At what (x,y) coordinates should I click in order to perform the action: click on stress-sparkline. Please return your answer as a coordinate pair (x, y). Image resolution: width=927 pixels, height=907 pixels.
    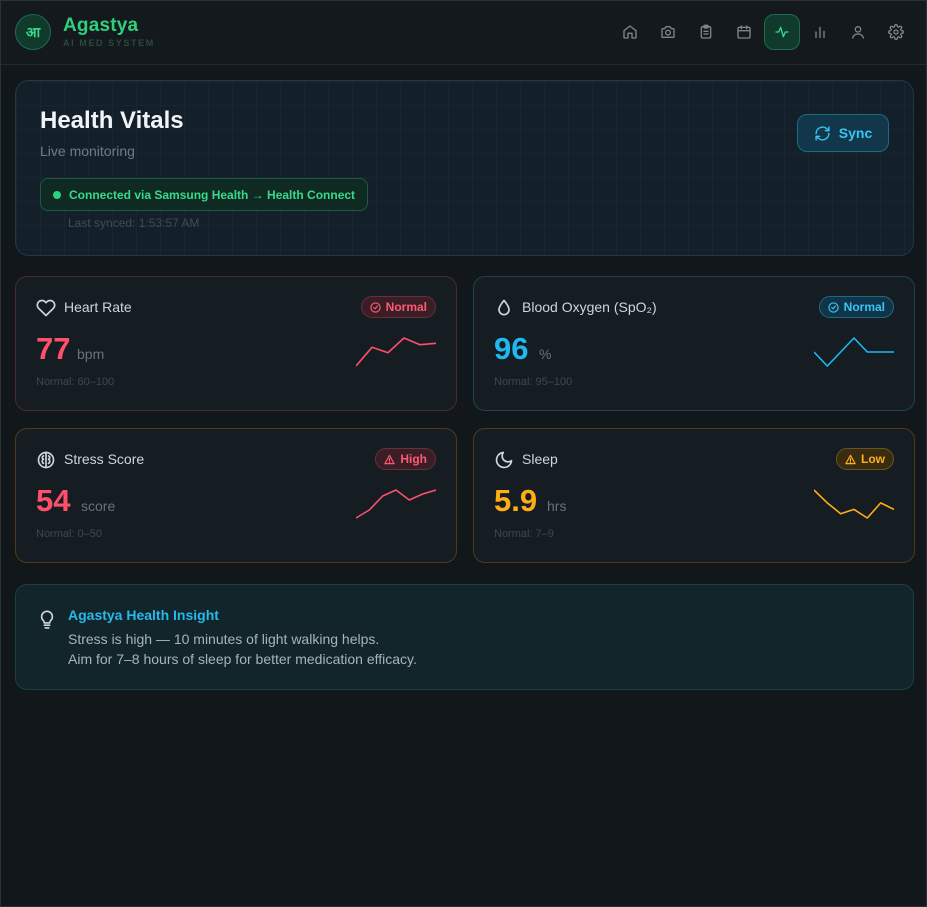
    Looking at the image, I should click on (396, 504).